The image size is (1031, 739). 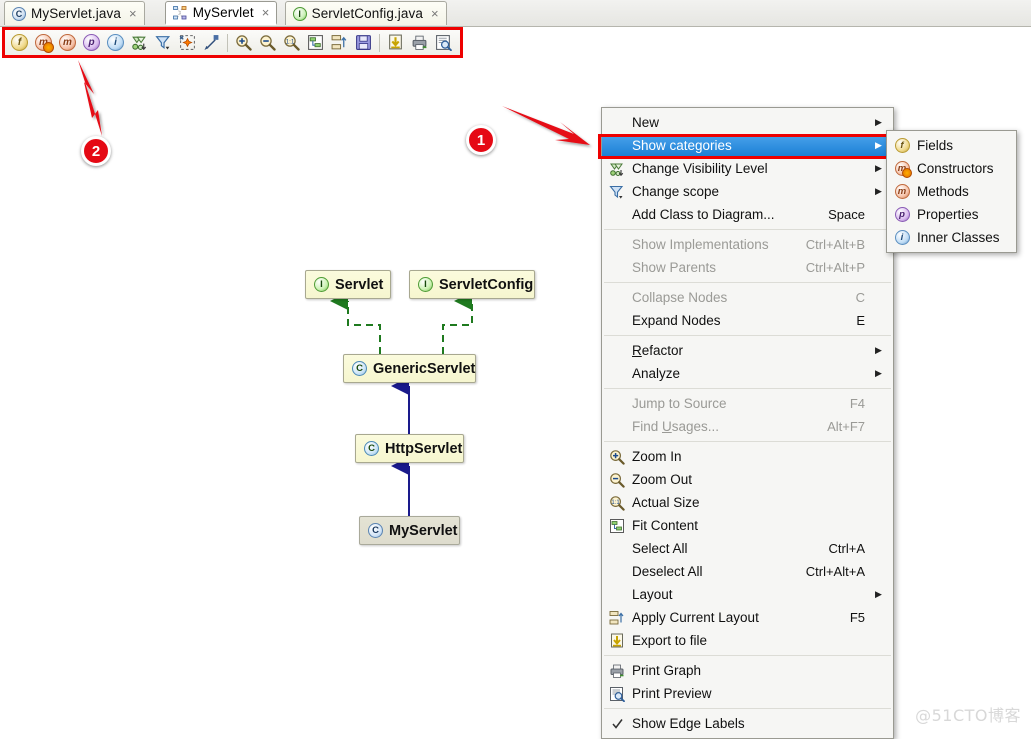 What do you see at coordinates (747, 456) in the screenshot?
I see `menu-item-zoom-in: Zoom In` at bounding box center [747, 456].